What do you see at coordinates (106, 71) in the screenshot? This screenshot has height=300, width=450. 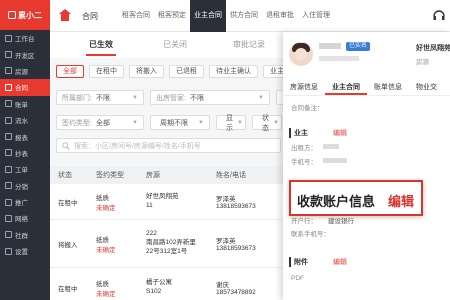 I see `filter-chip: 在租中` at bounding box center [106, 71].